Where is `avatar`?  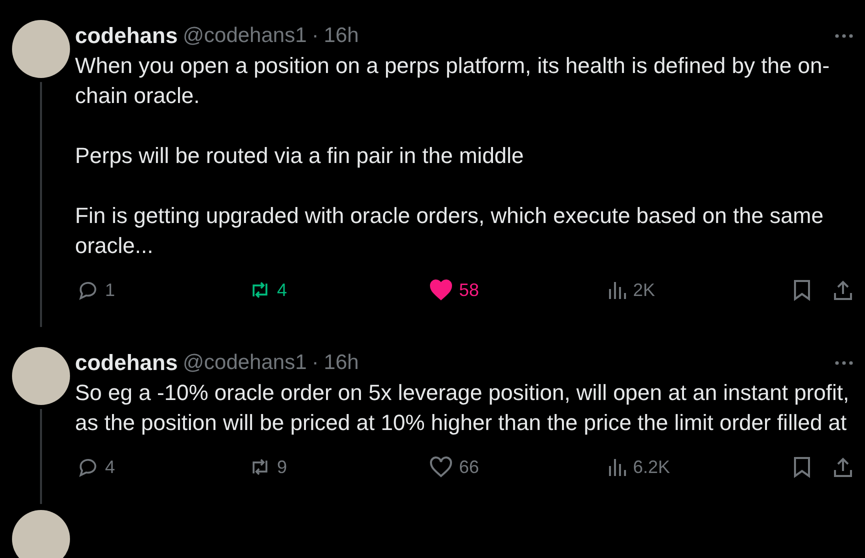 avatar is located at coordinates (41, 534).